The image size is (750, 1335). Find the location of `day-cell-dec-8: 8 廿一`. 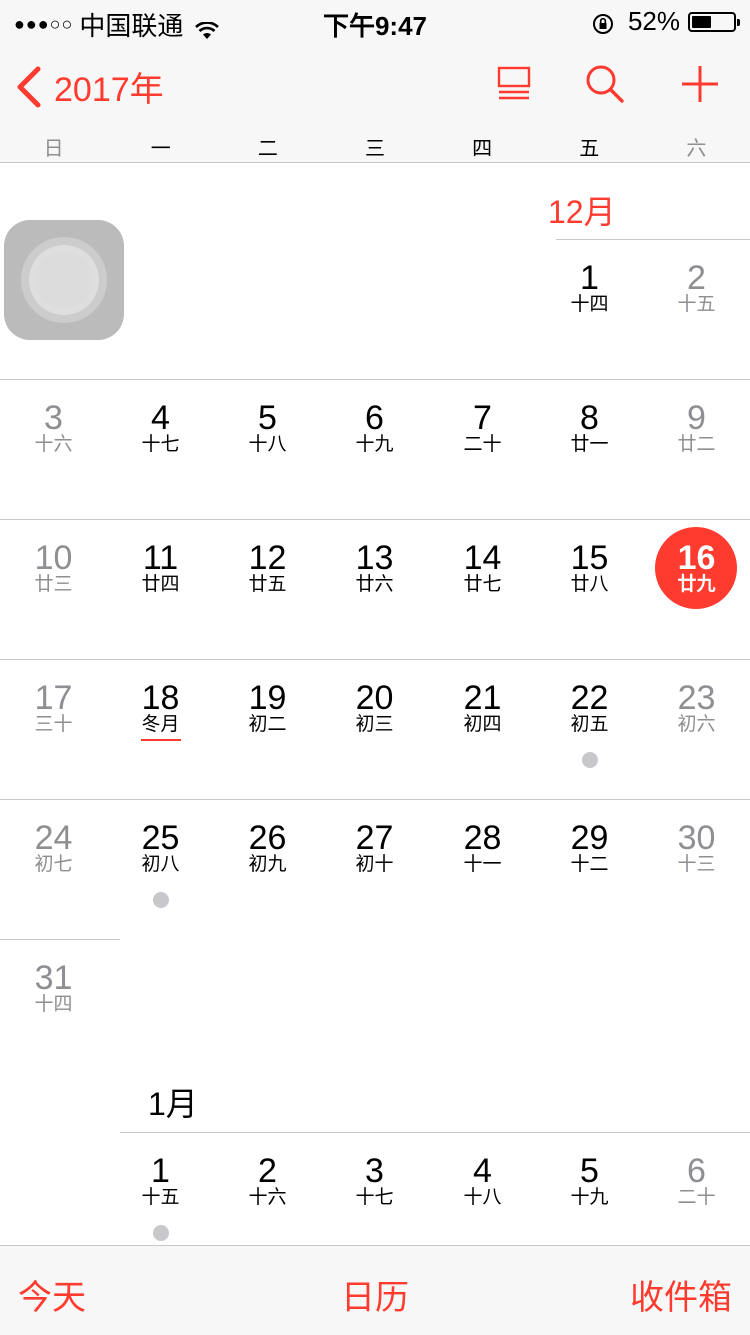

day-cell-dec-8: 8 廿一 is located at coordinates (589, 427).